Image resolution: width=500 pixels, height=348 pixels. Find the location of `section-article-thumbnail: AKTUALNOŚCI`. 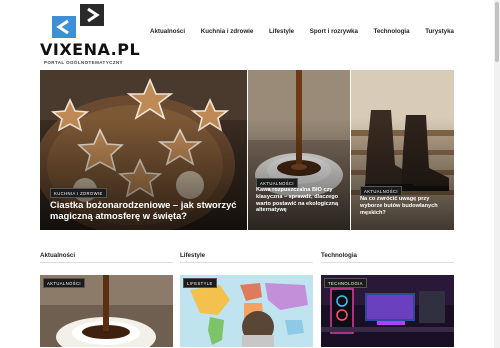

section-article-thumbnail: AKTUALNOŚCI is located at coordinates (106, 311).